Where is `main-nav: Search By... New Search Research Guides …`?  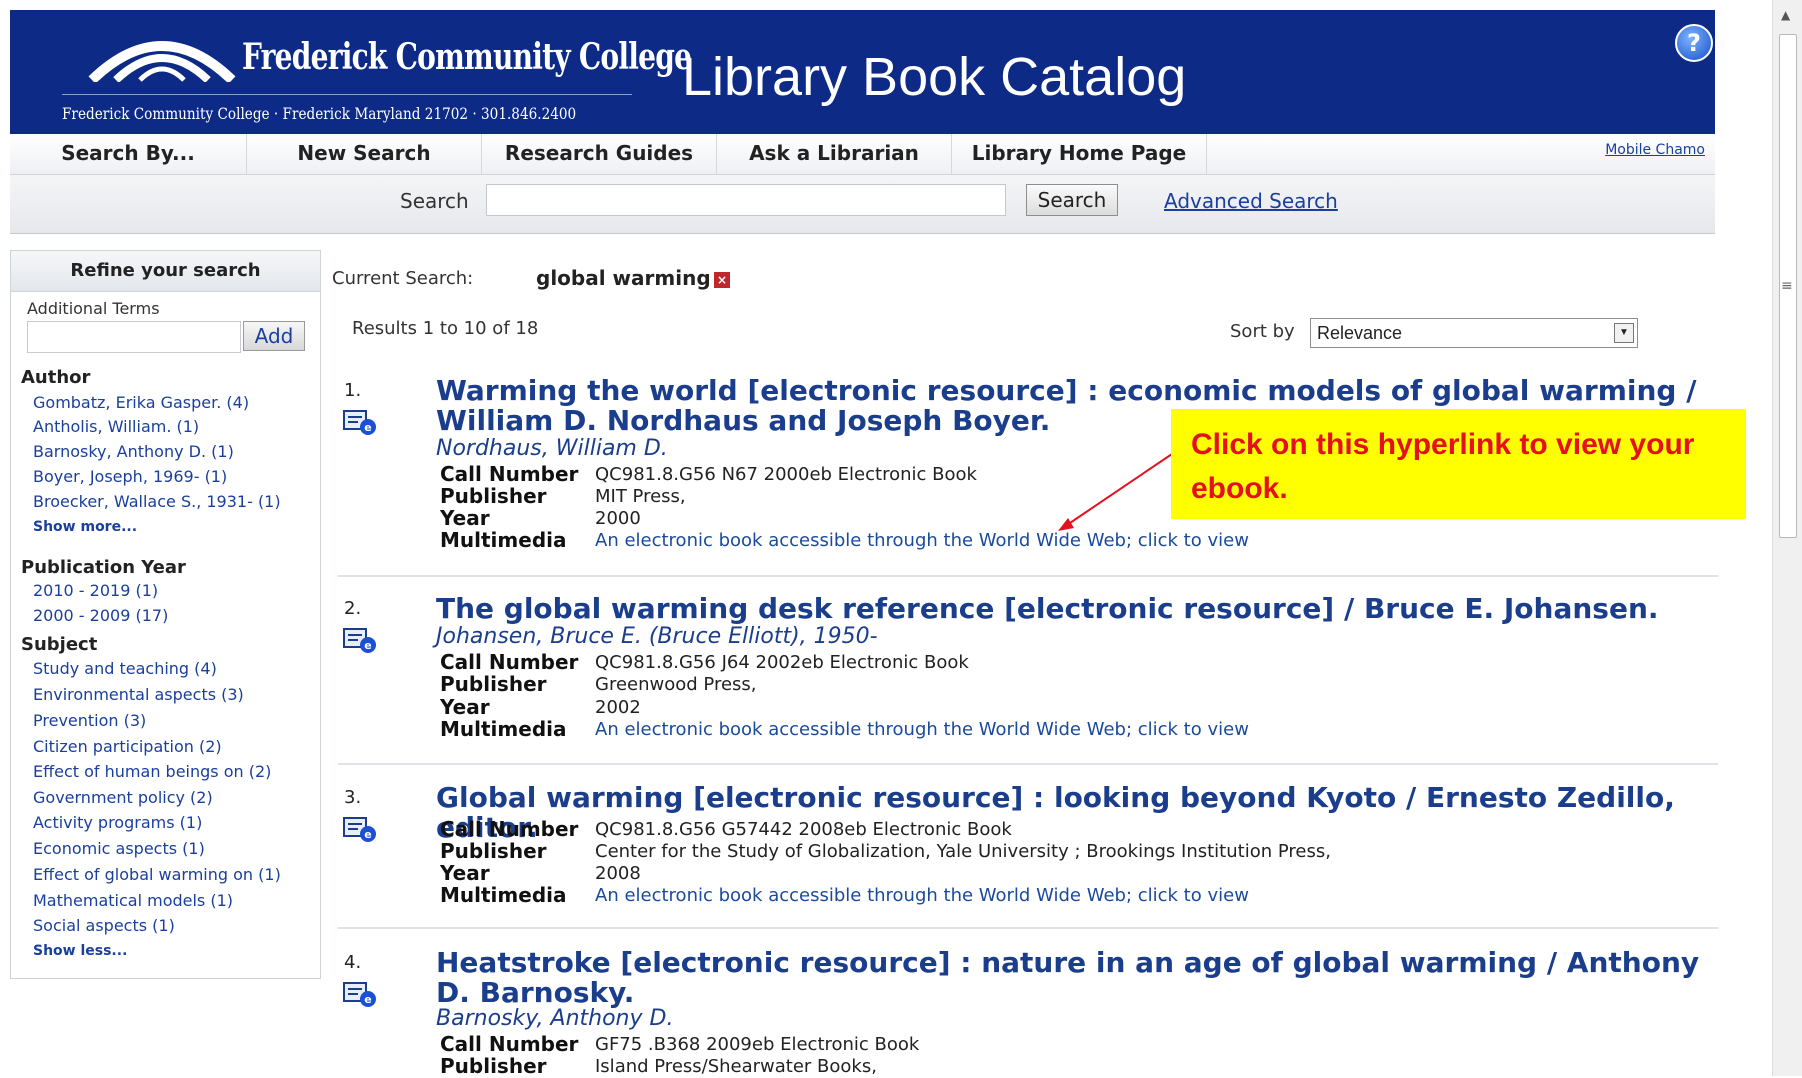 main-nav: Search By... New Search Research Guides … is located at coordinates (862, 154).